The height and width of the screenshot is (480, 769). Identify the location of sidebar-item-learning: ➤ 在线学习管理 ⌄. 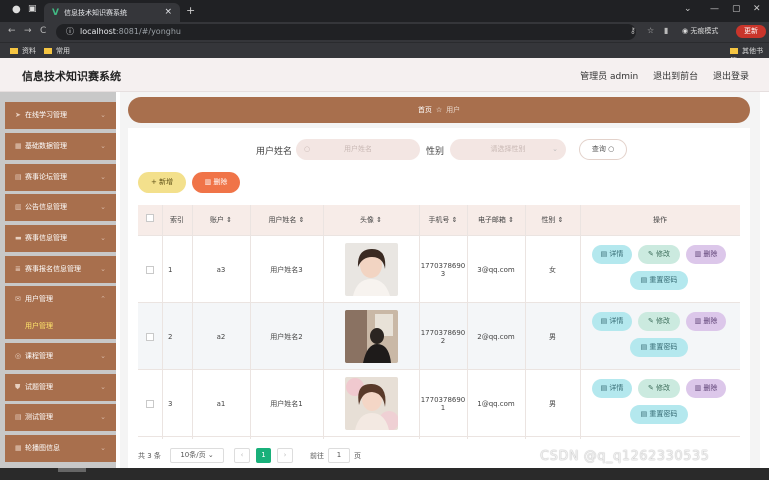
(60, 115).